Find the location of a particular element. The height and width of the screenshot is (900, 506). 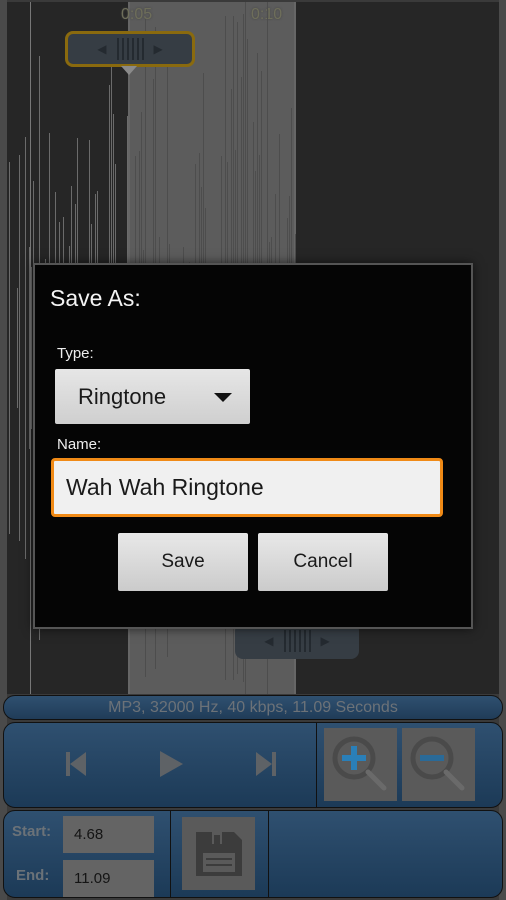

start-label: Start: is located at coordinates (32, 831).